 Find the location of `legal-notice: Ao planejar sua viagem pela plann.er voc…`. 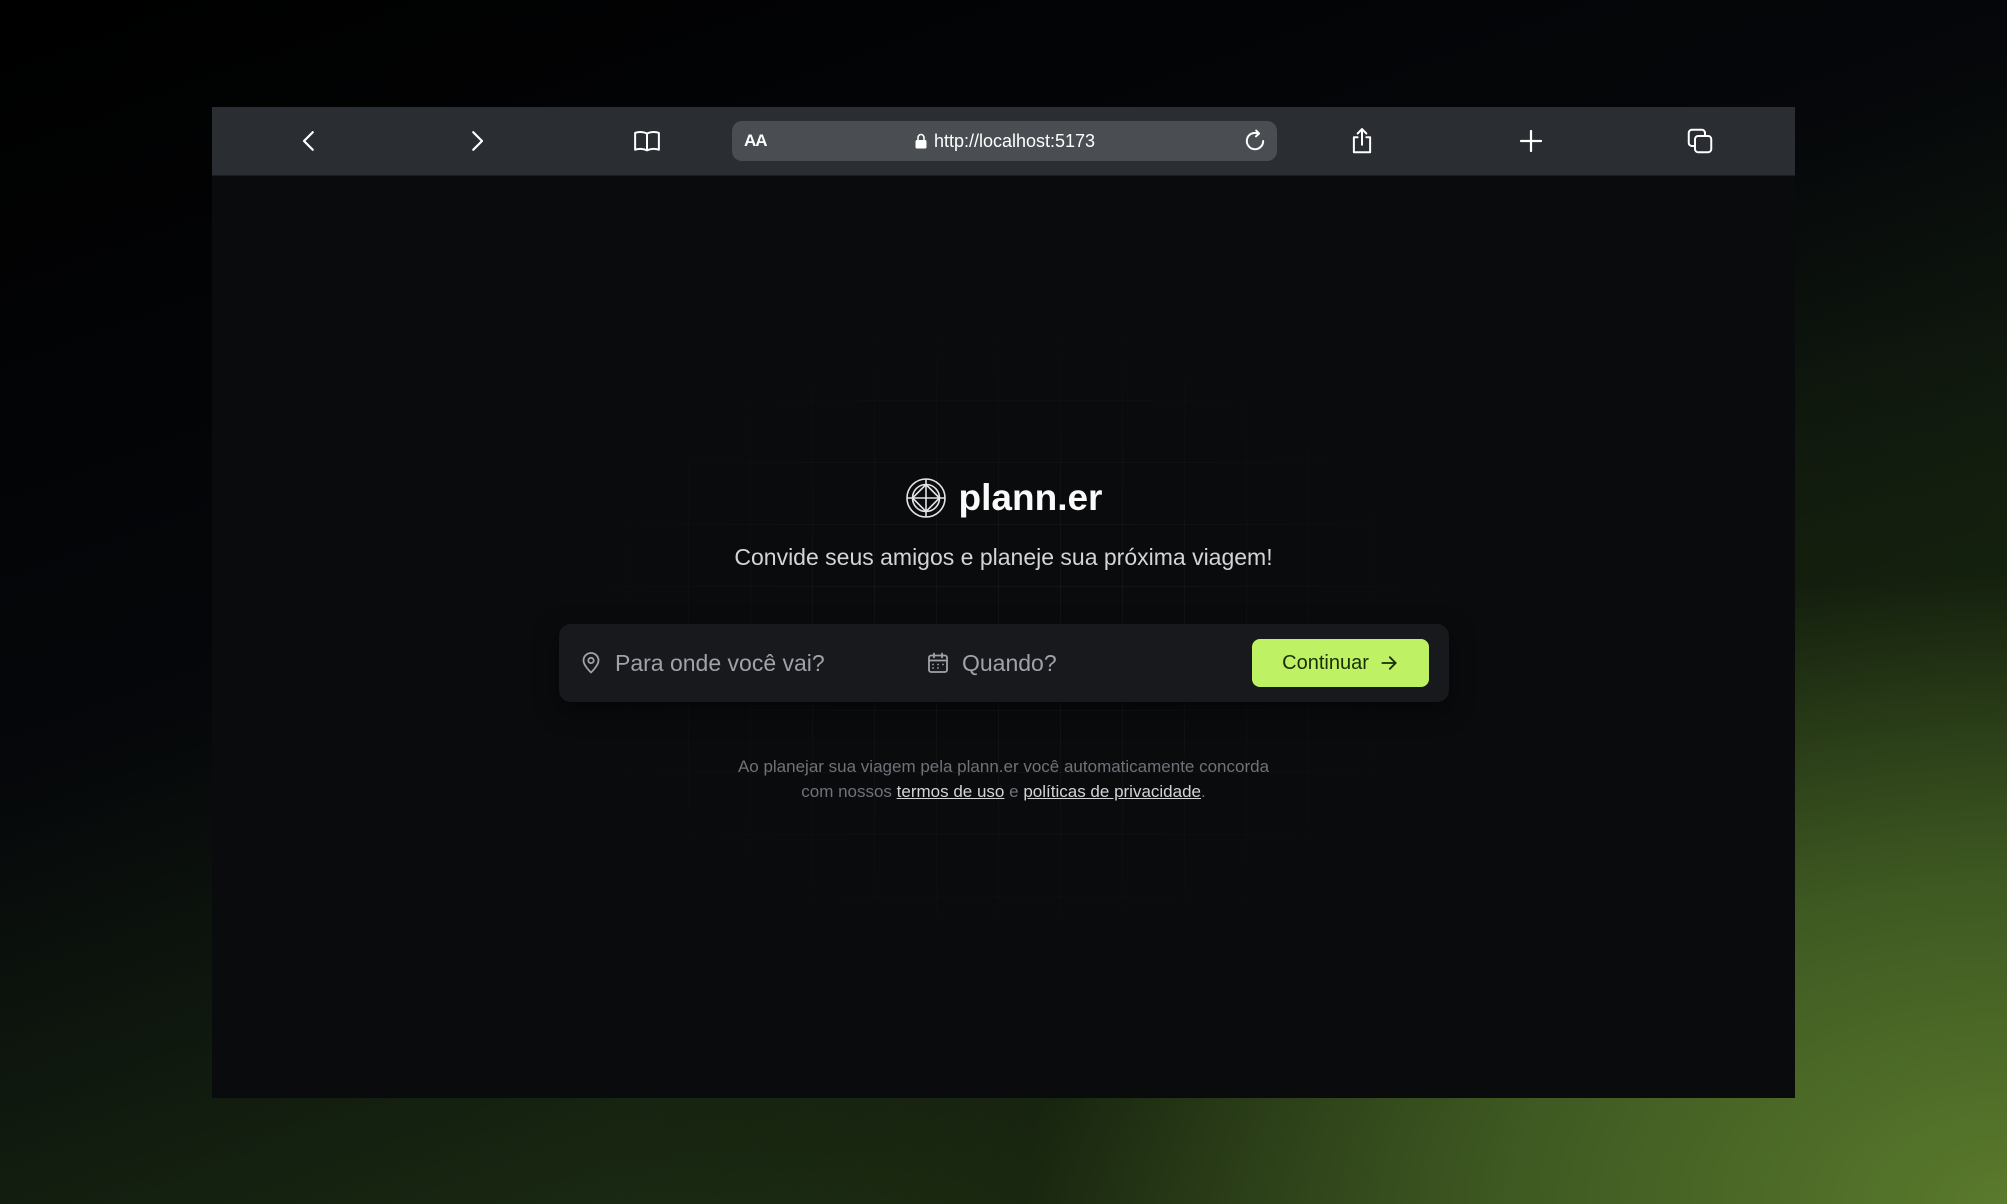

legal-notice: Ao planejar sua viagem pela plann.er voc… is located at coordinates (1003, 779).